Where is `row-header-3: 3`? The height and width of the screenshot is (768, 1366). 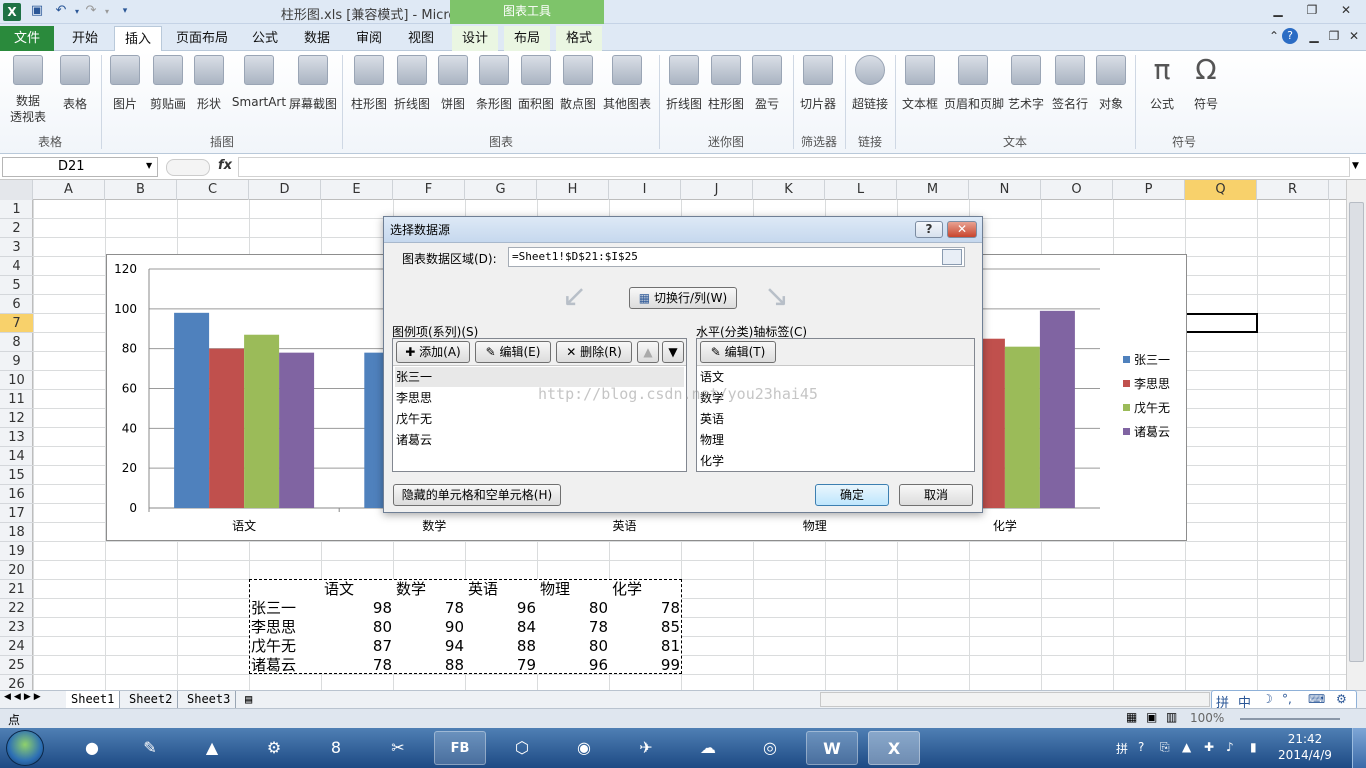
row-header-3: 3 is located at coordinates (16, 247).